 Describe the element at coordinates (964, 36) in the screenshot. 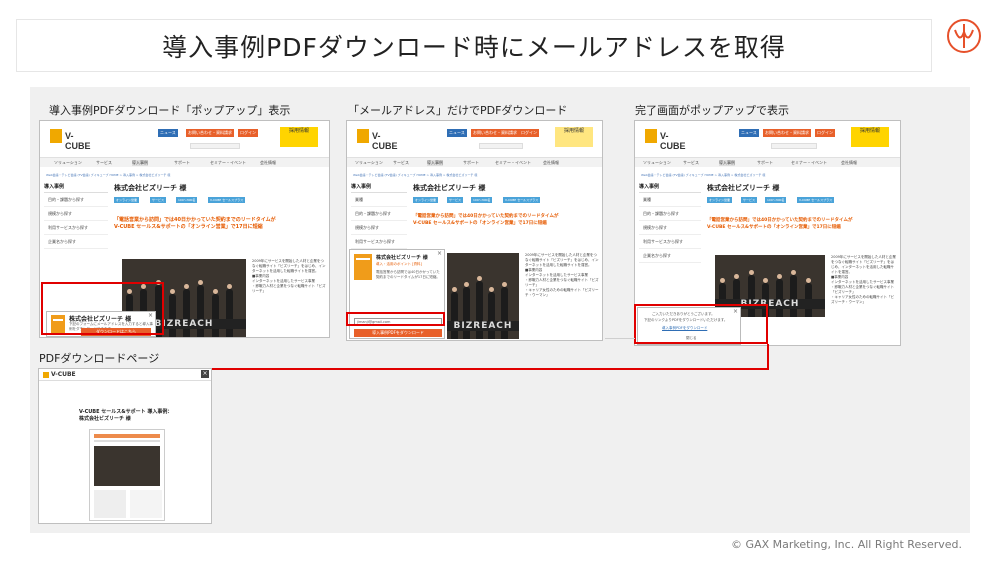

I see `gax-logo-icon` at that location.